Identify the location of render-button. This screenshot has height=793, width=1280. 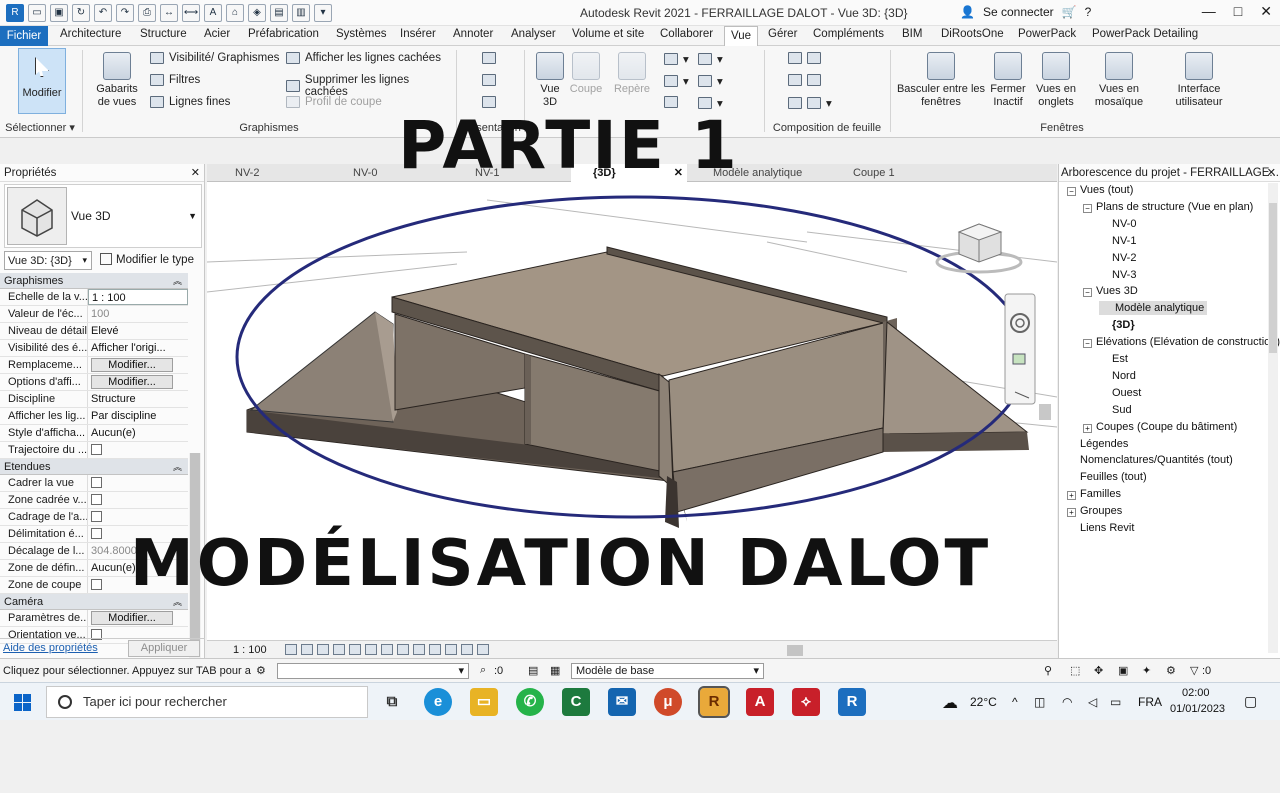
(489, 58).